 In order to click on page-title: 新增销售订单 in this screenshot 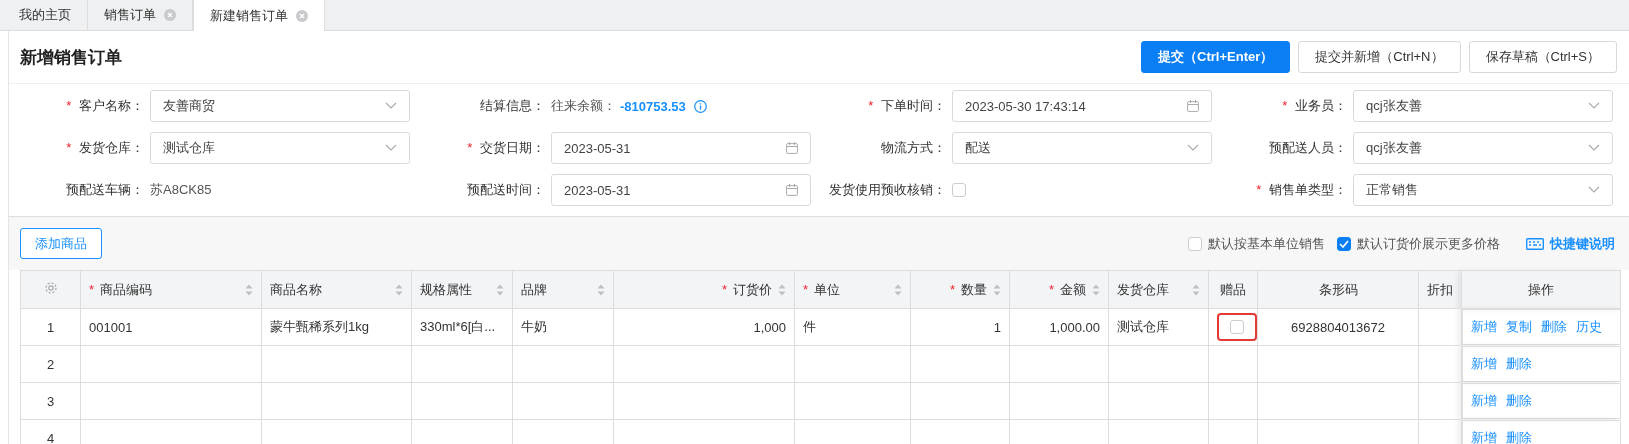, I will do `click(71, 57)`.